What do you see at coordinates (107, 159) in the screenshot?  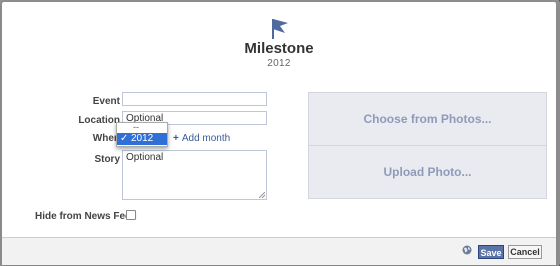 I see `story-label: Story` at bounding box center [107, 159].